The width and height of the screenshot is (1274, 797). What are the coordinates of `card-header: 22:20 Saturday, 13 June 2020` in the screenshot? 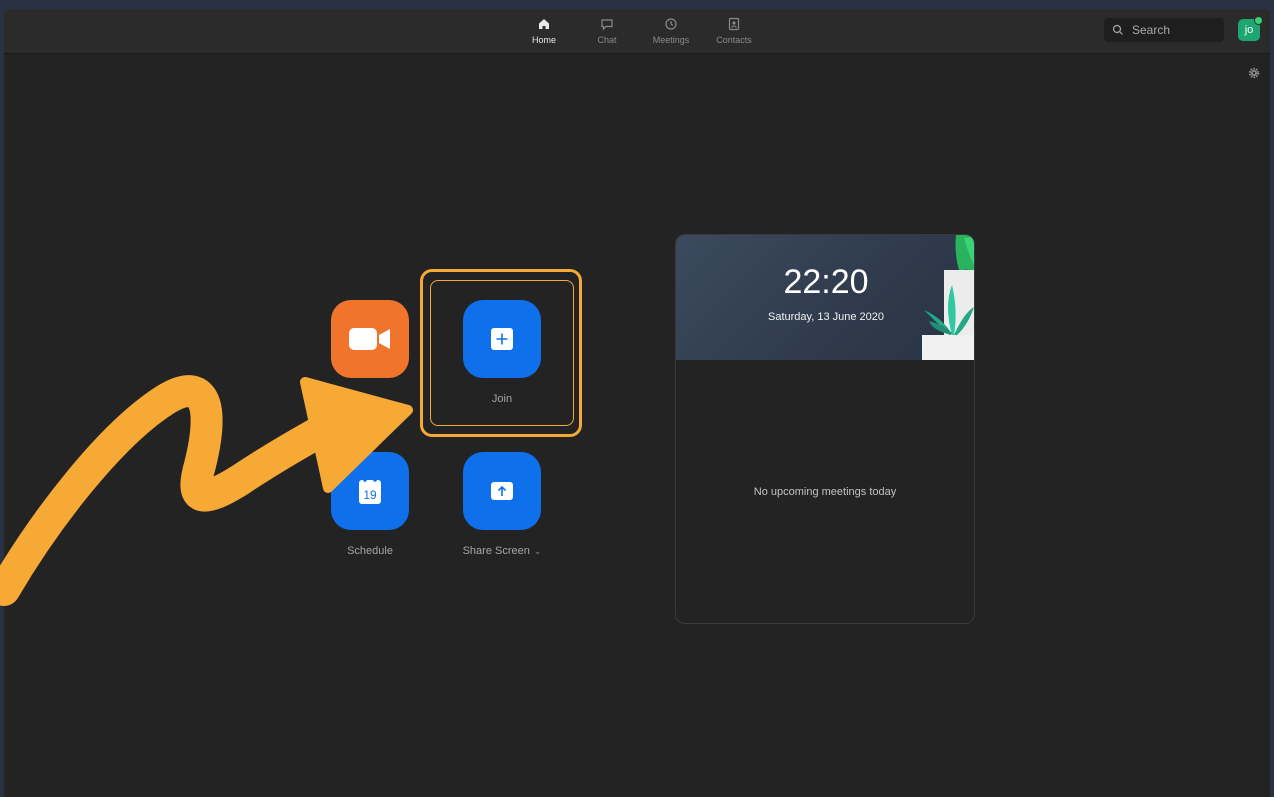 It's located at (825, 297).